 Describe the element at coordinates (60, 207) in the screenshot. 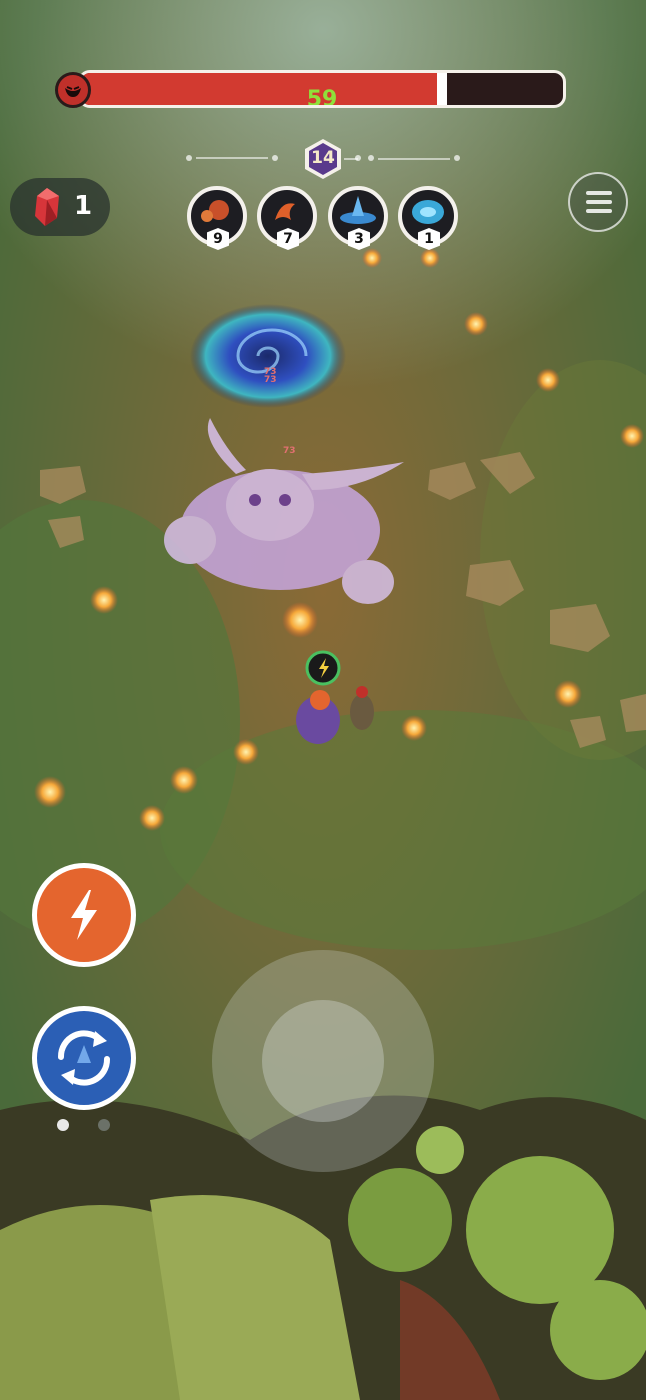

I see `crystal-counter: 1` at that location.